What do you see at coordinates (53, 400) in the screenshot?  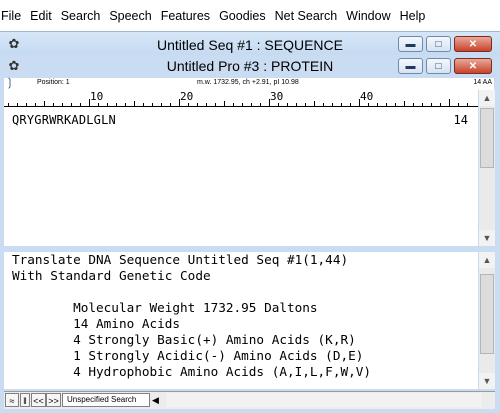 I see `next-button: >>` at bounding box center [53, 400].